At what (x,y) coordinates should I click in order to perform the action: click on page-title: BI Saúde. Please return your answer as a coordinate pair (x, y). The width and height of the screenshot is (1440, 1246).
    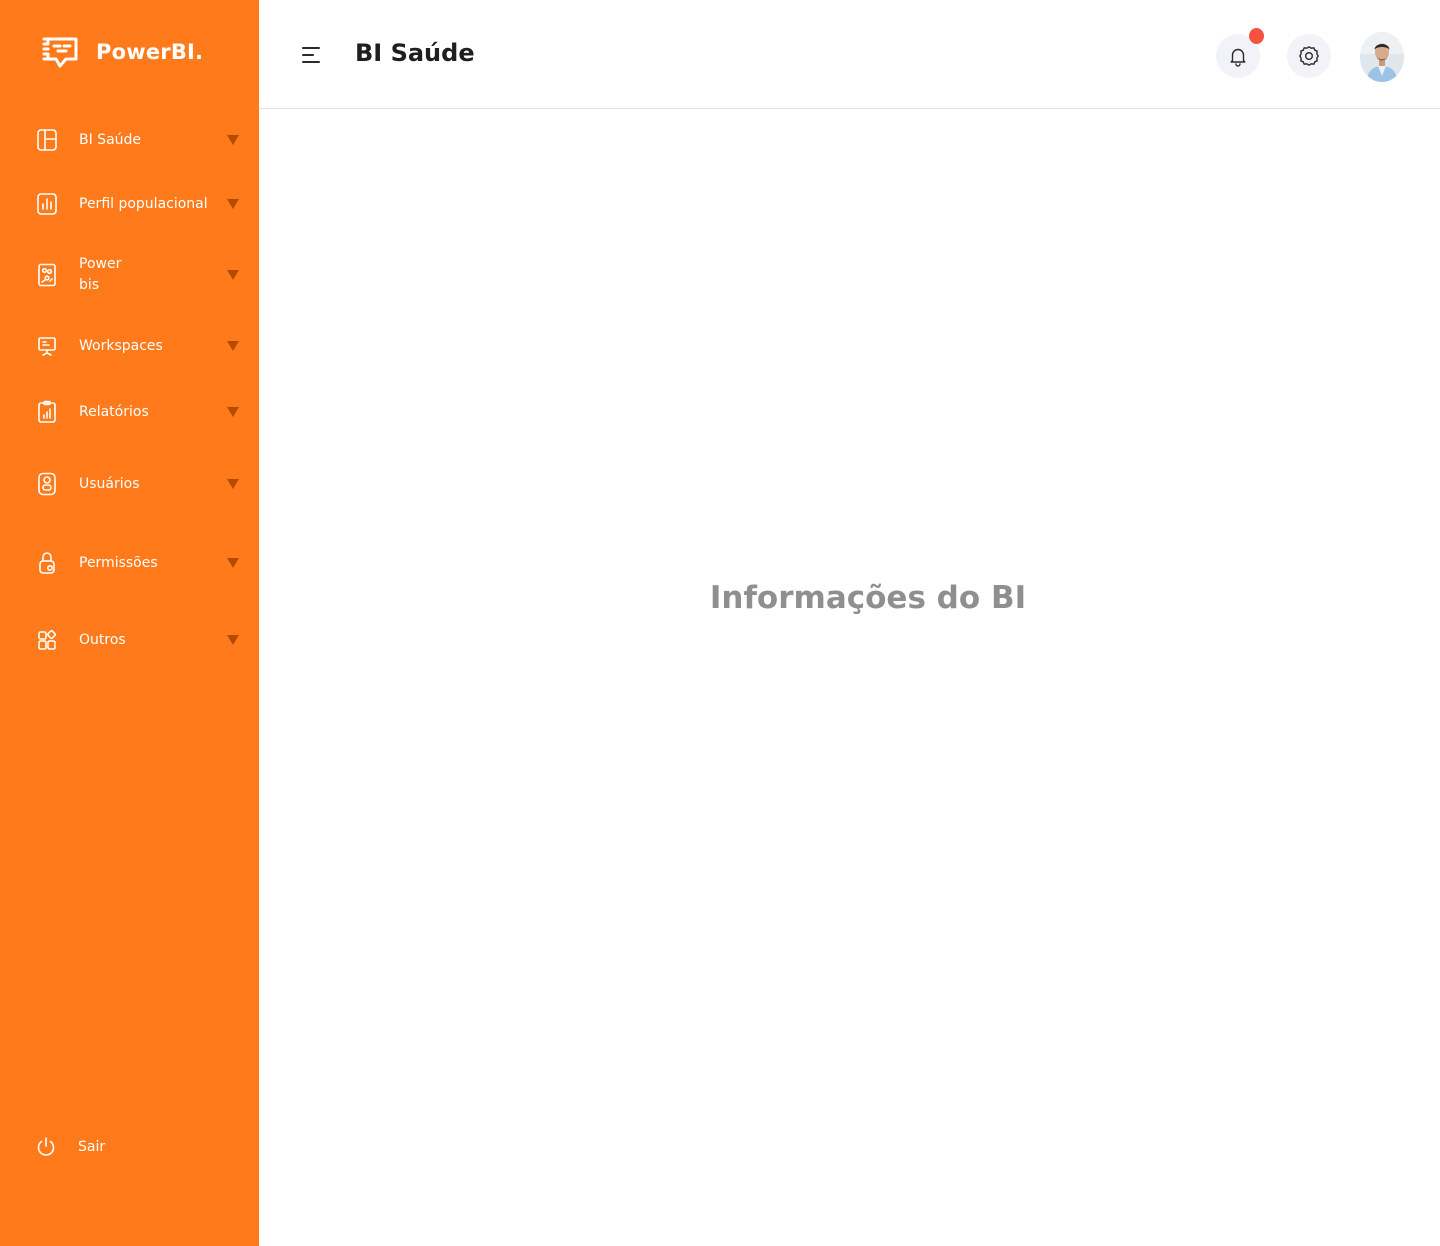
    Looking at the image, I should click on (415, 53).